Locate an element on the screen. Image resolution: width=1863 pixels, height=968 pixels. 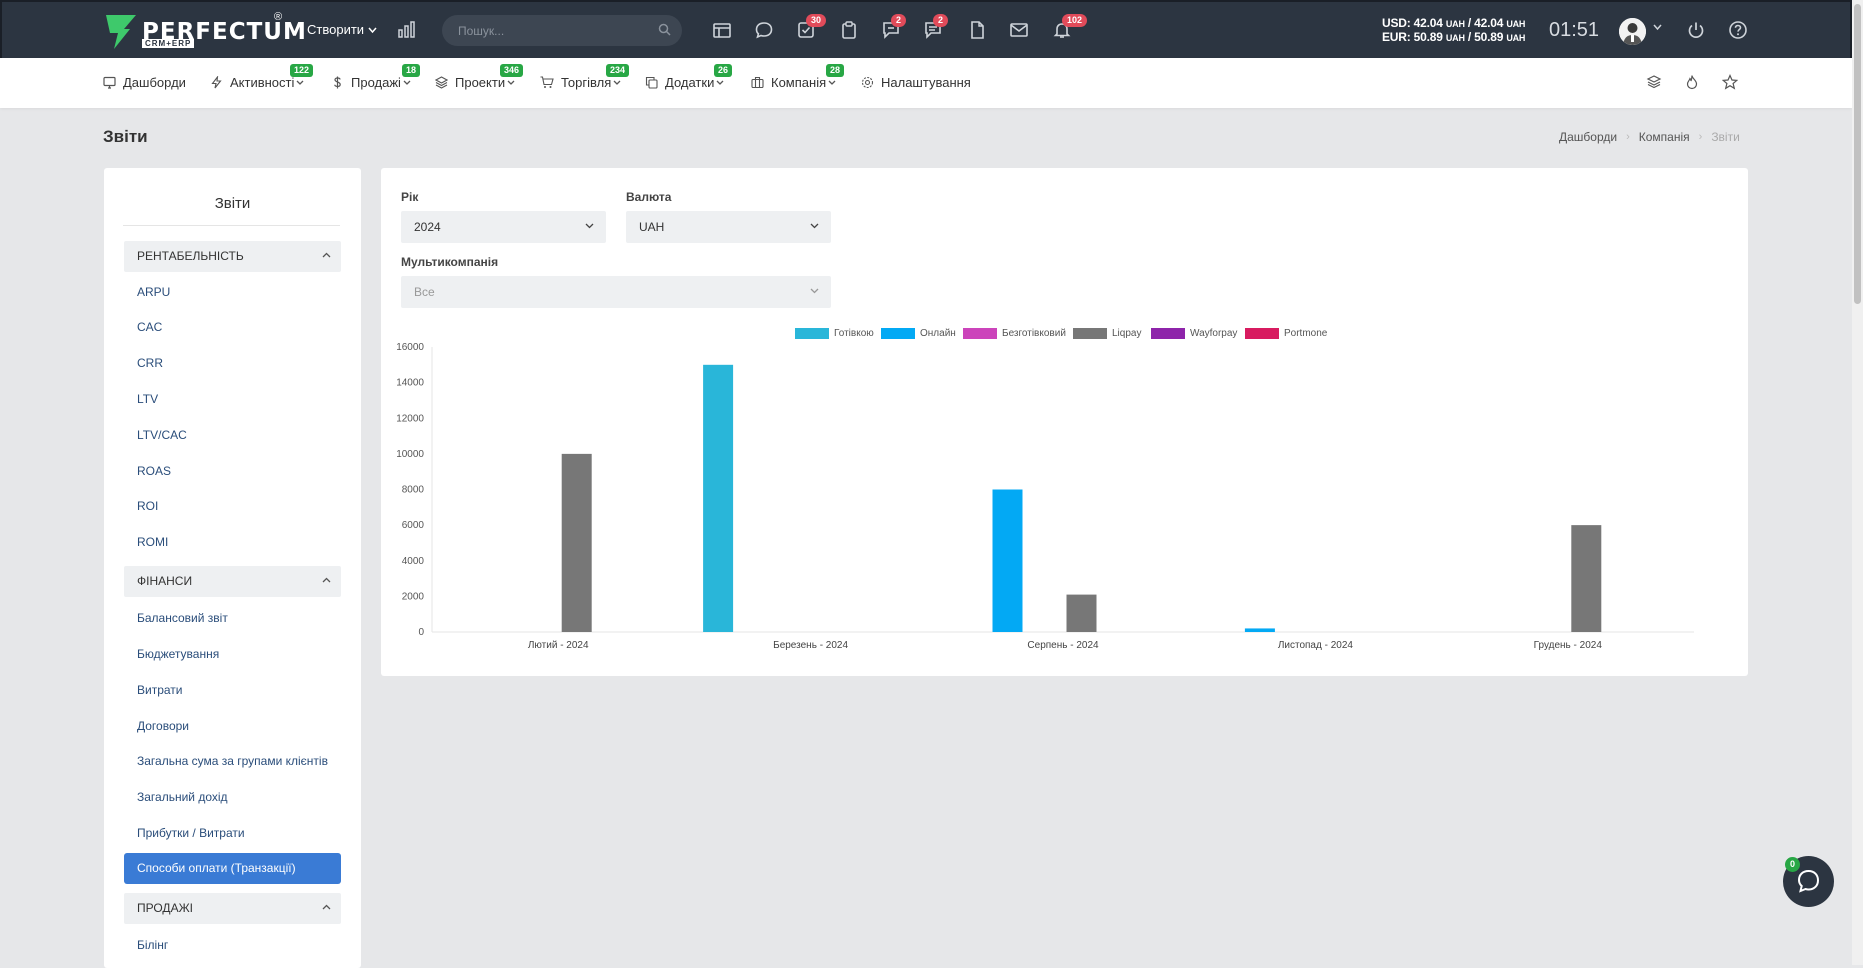
sidebar-title: Звіти is located at coordinates (232, 203).